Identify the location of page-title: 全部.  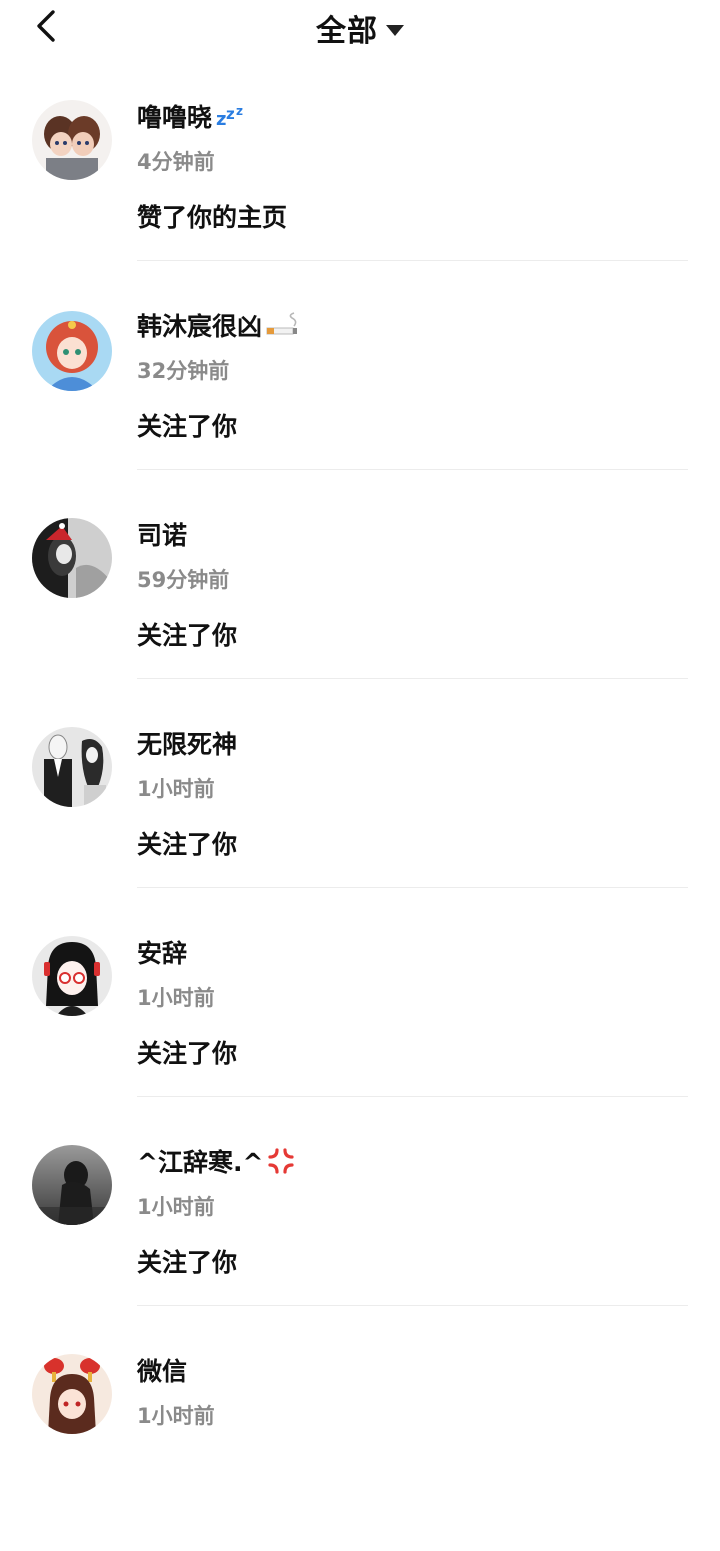
(347, 31).